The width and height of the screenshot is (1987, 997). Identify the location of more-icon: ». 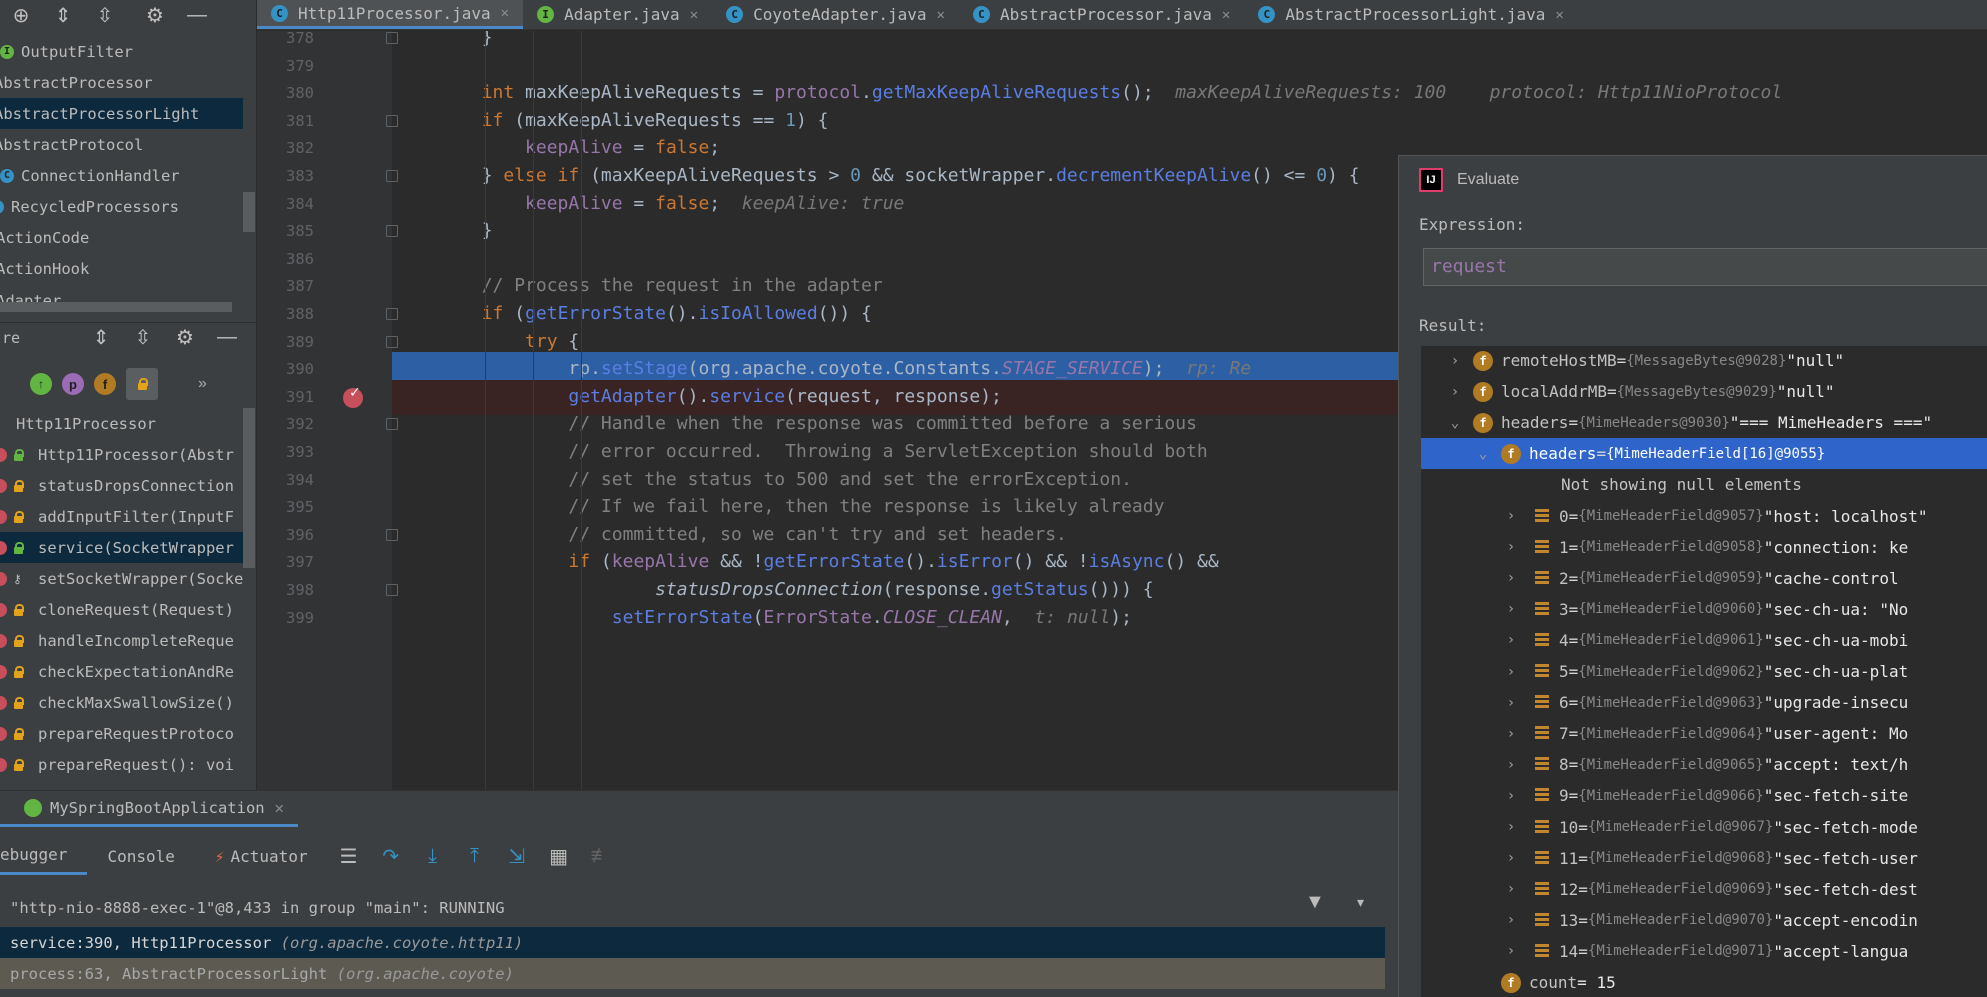
(202, 384).